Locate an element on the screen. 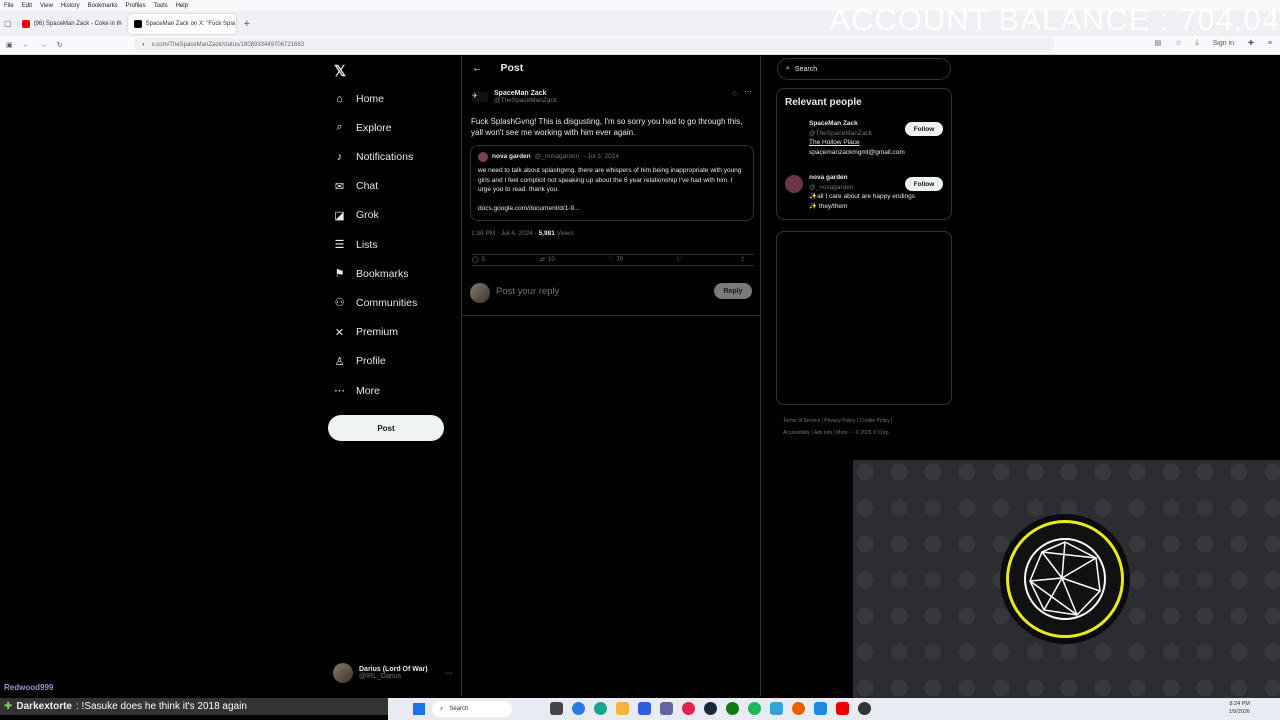 The height and width of the screenshot is (720, 1280). x-logo-icon: 𝕏 is located at coordinates (340, 71).